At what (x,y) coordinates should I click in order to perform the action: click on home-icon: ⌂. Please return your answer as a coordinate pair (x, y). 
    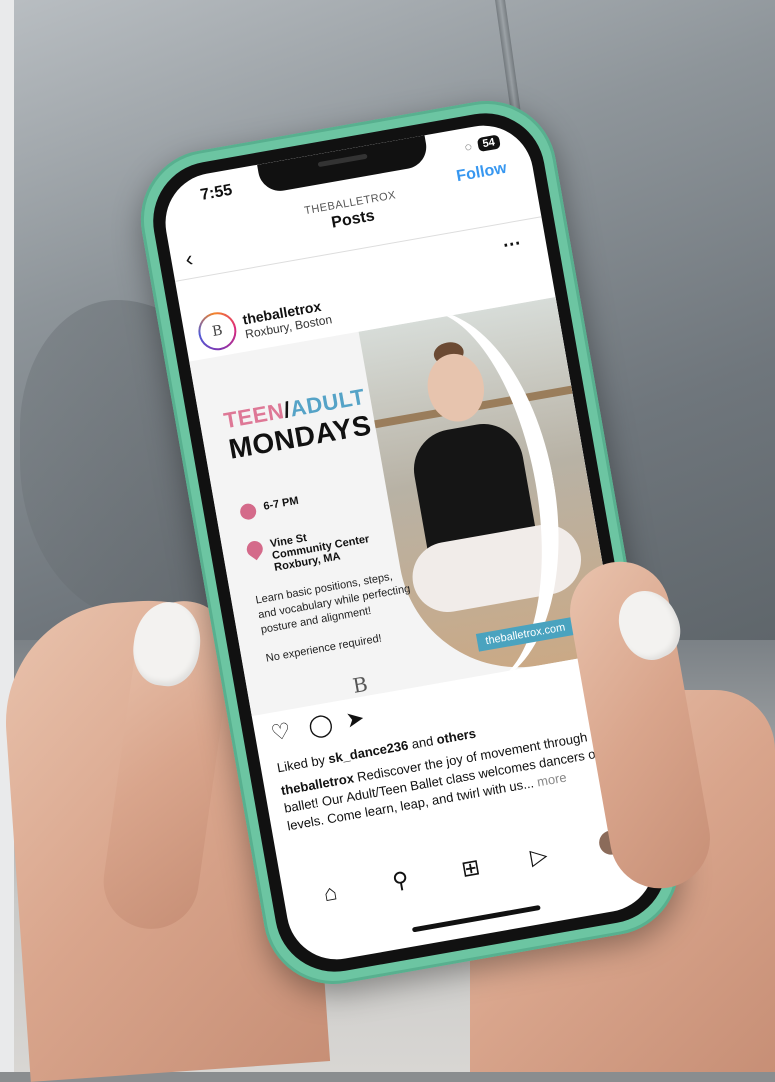
    Looking at the image, I should click on (331, 893).